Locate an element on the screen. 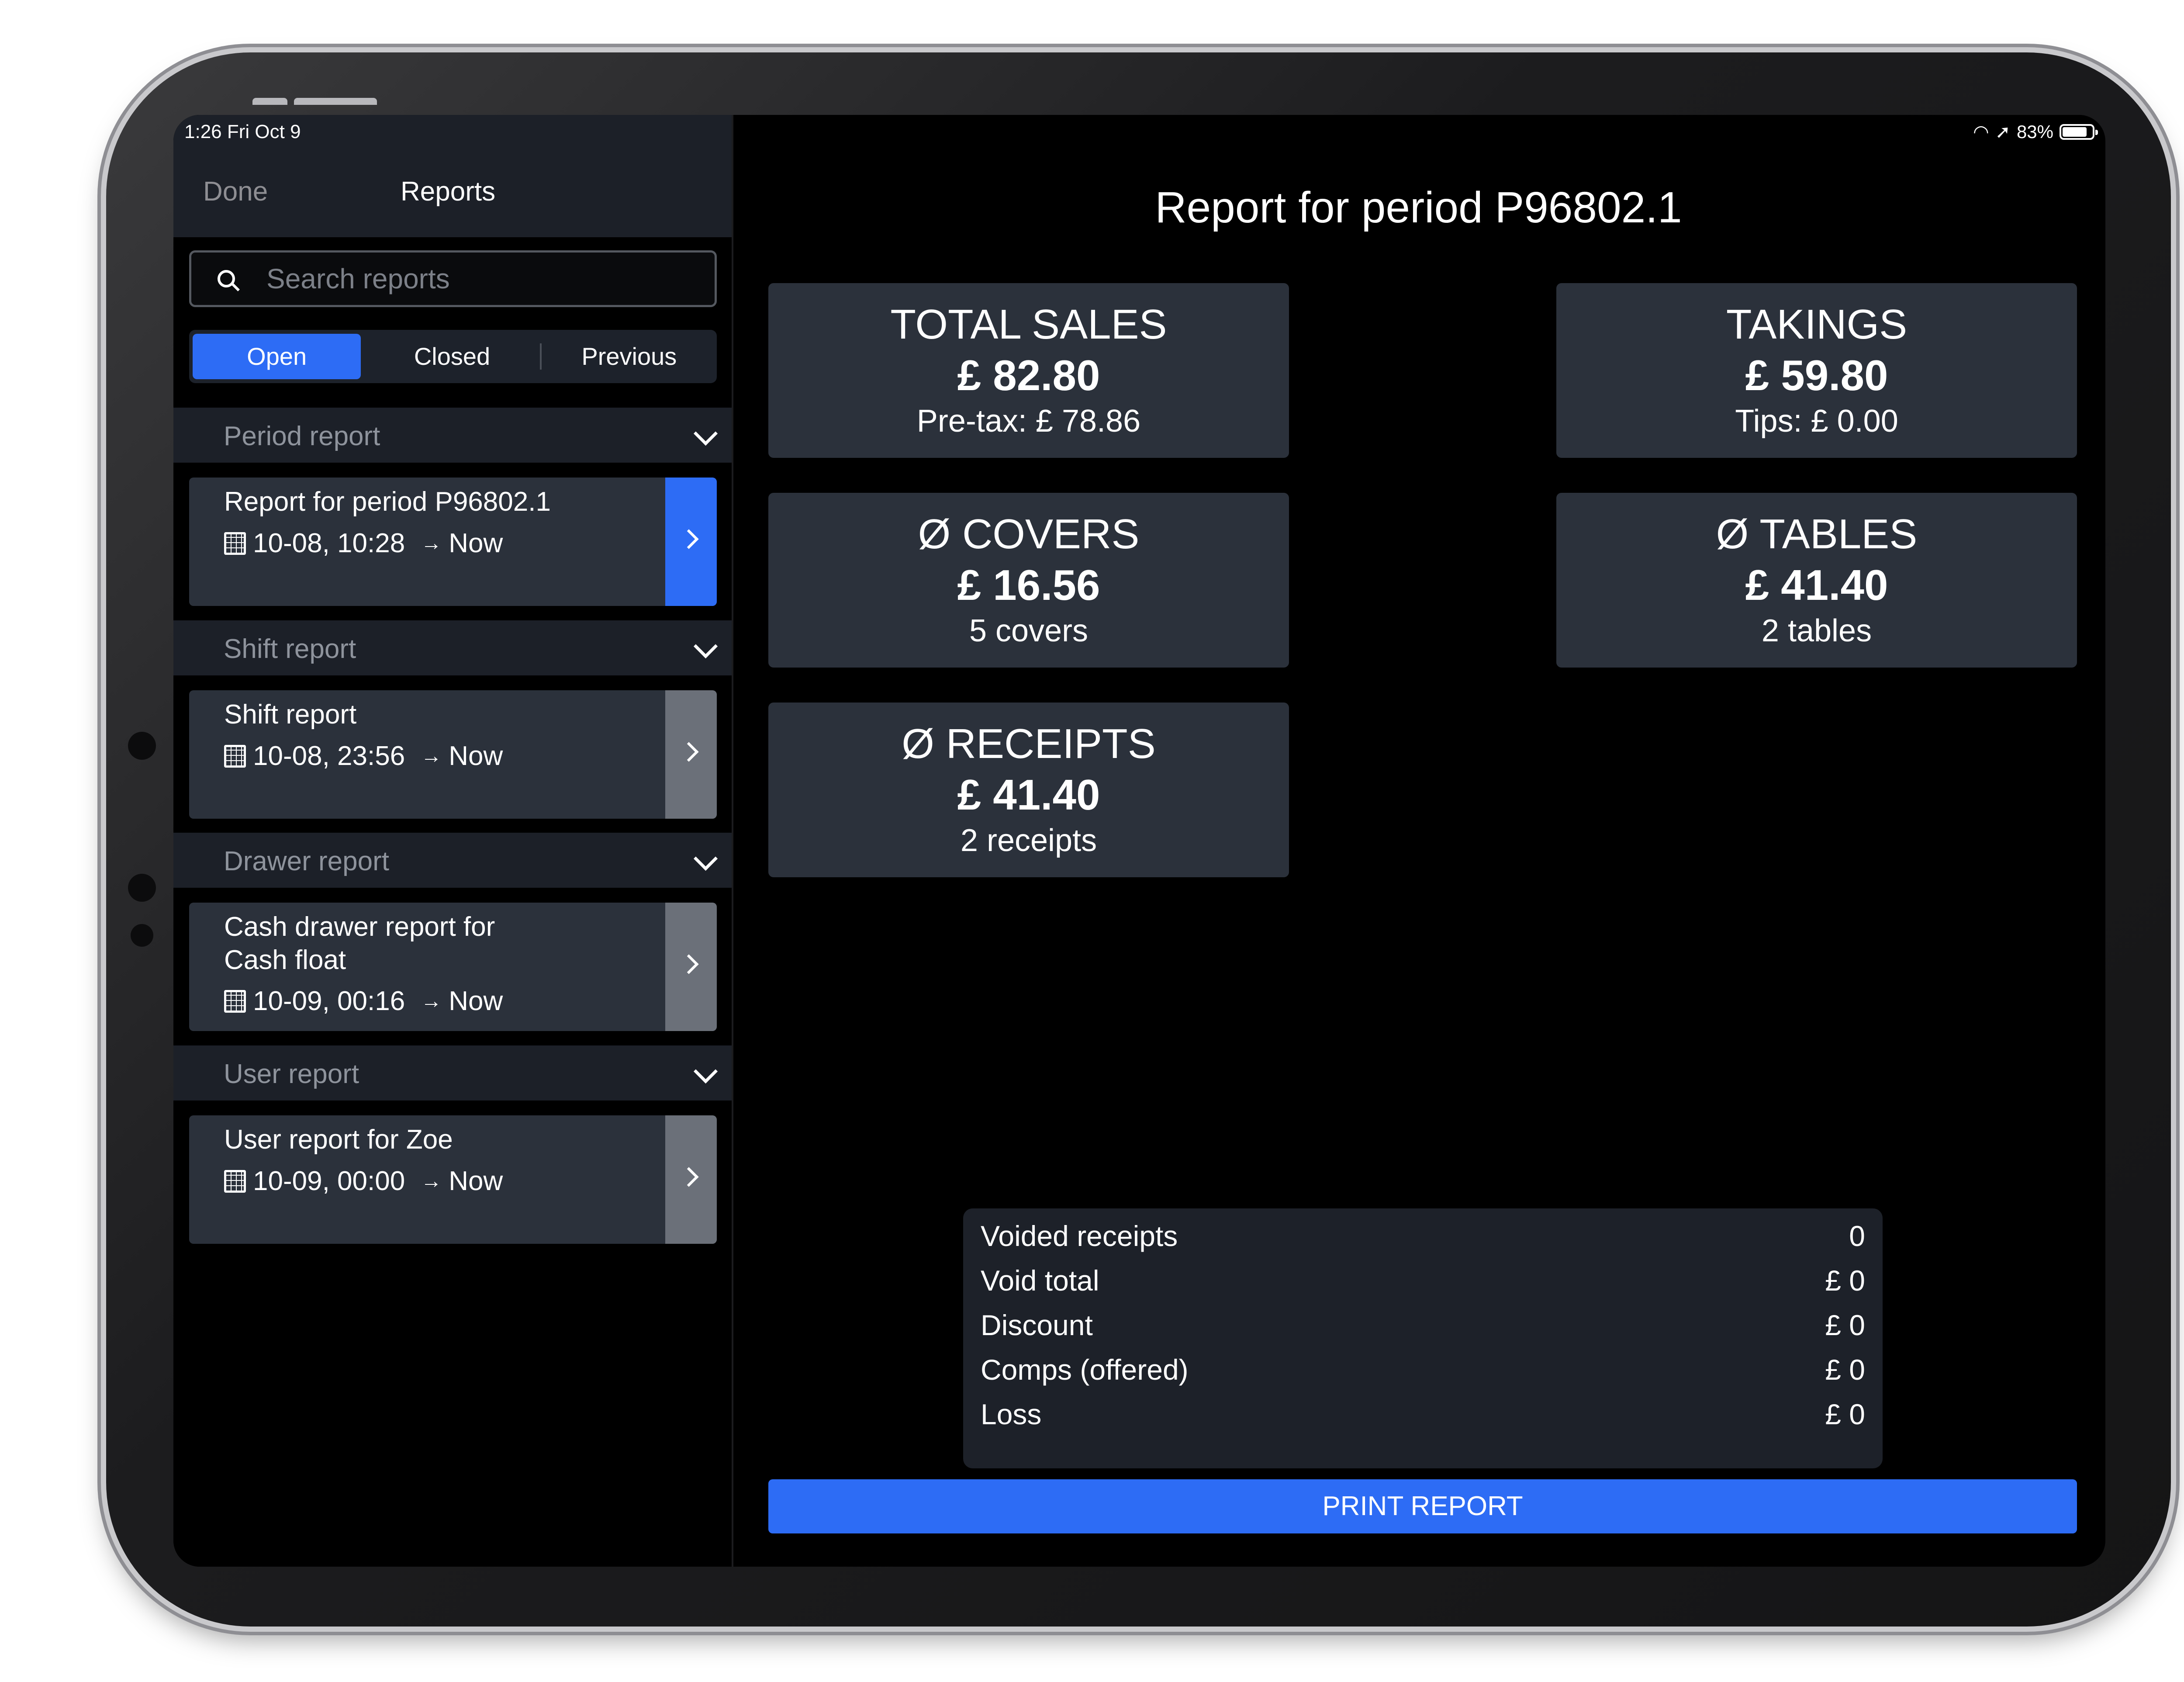 The width and height of the screenshot is (2184, 1682). tile-sub: 5 covers is located at coordinates (1029, 630).